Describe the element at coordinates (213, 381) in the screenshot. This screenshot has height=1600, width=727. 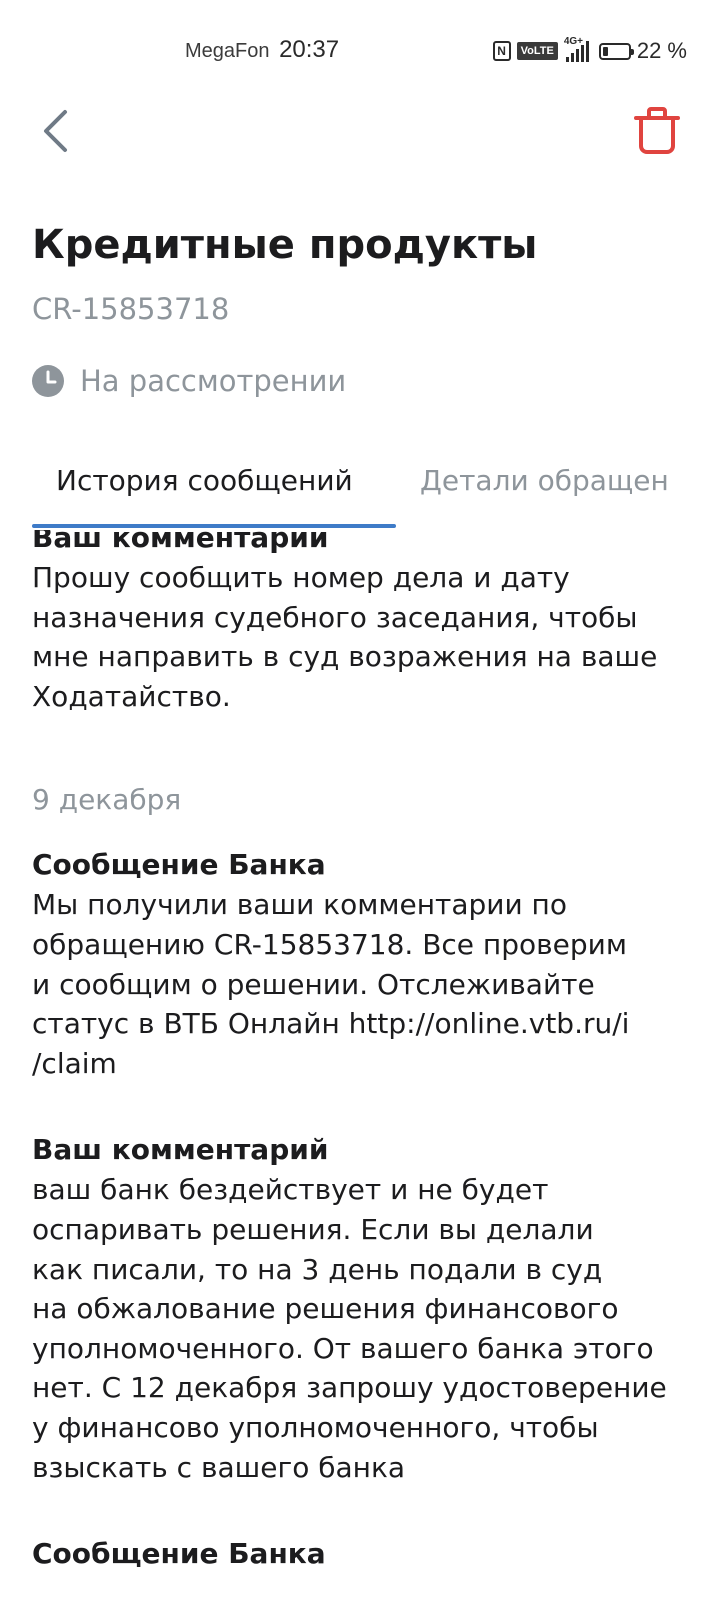
I see `claim-status-text: На рассмотрении` at that location.